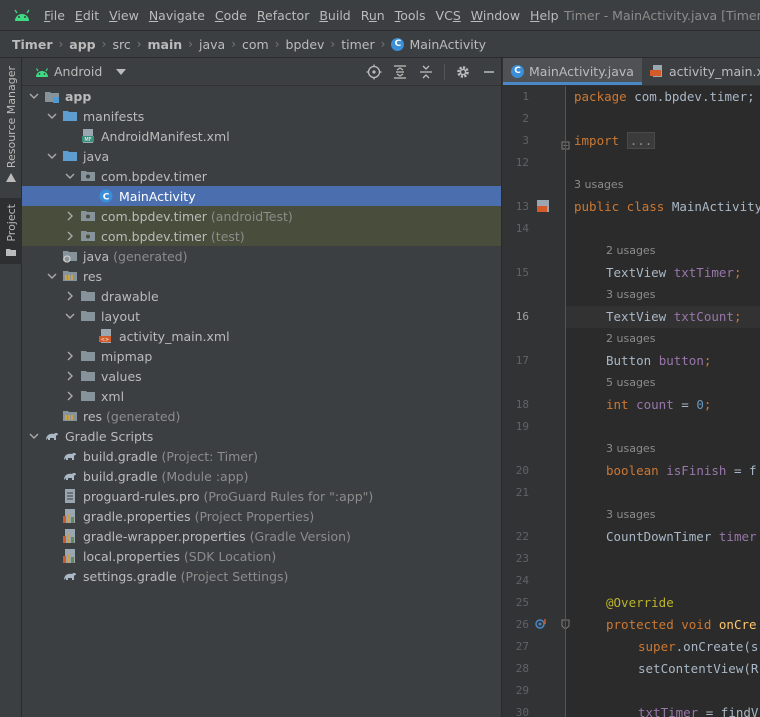 The height and width of the screenshot is (717, 760). What do you see at coordinates (82, 44) in the screenshot?
I see `breadcrumb-app: app` at bounding box center [82, 44].